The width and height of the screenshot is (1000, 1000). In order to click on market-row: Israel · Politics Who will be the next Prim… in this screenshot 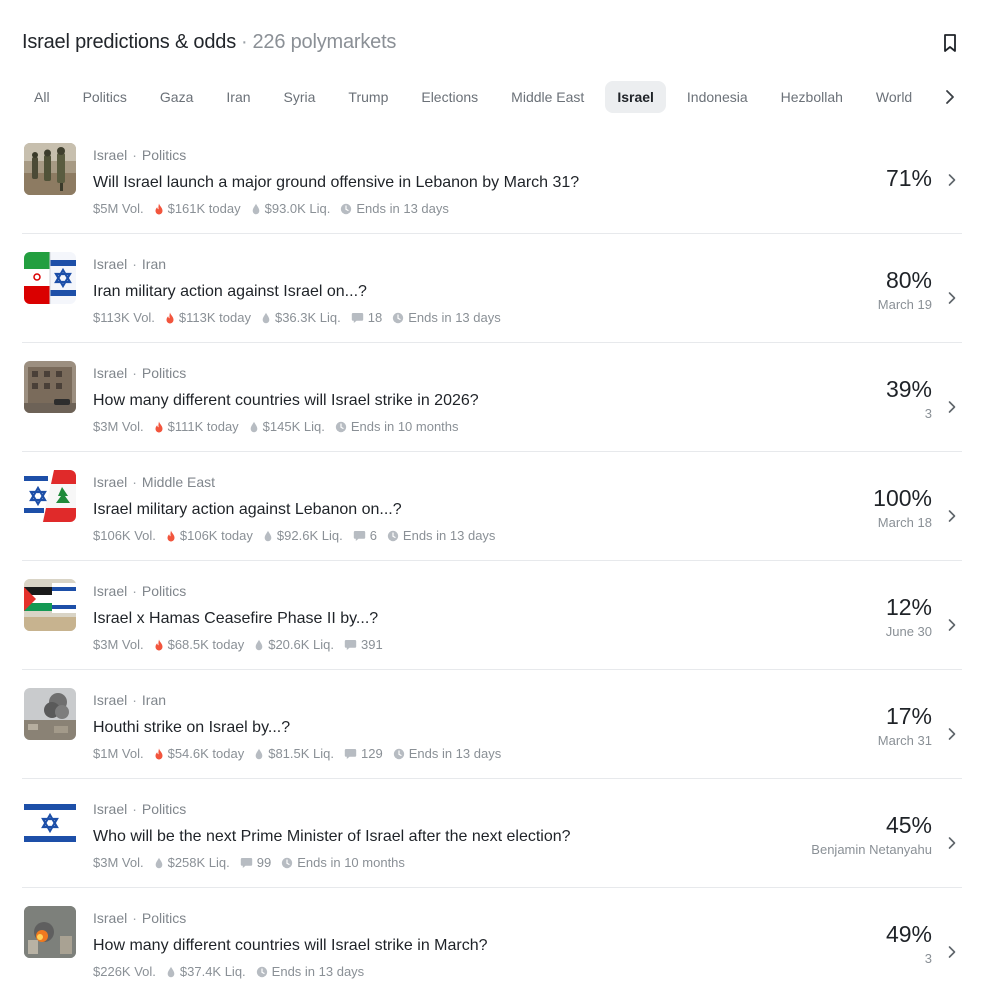, I will do `click(492, 833)`.